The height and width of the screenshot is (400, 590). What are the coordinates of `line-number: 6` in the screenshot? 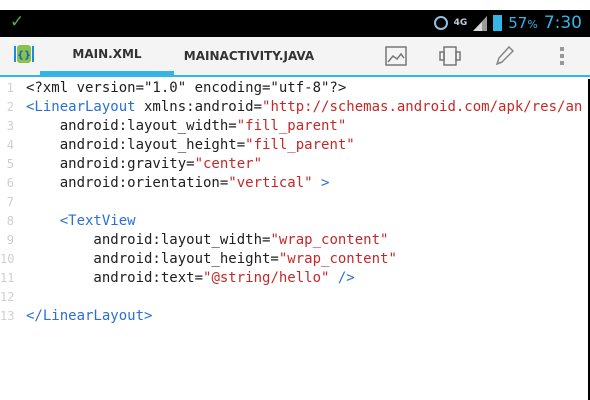 It's located at (10, 183).